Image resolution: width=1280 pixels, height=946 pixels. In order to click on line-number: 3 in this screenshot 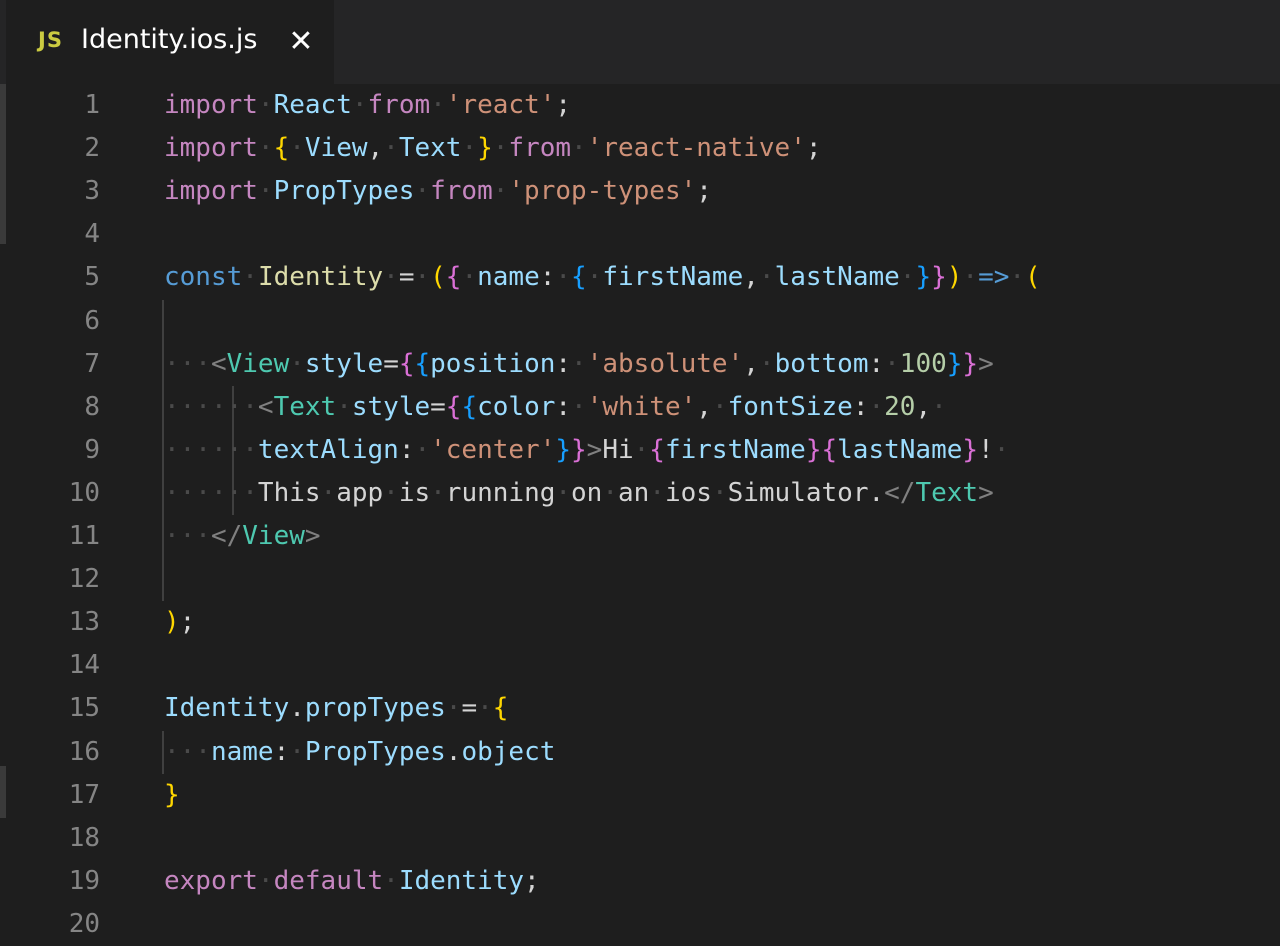, I will do `click(92, 191)`.